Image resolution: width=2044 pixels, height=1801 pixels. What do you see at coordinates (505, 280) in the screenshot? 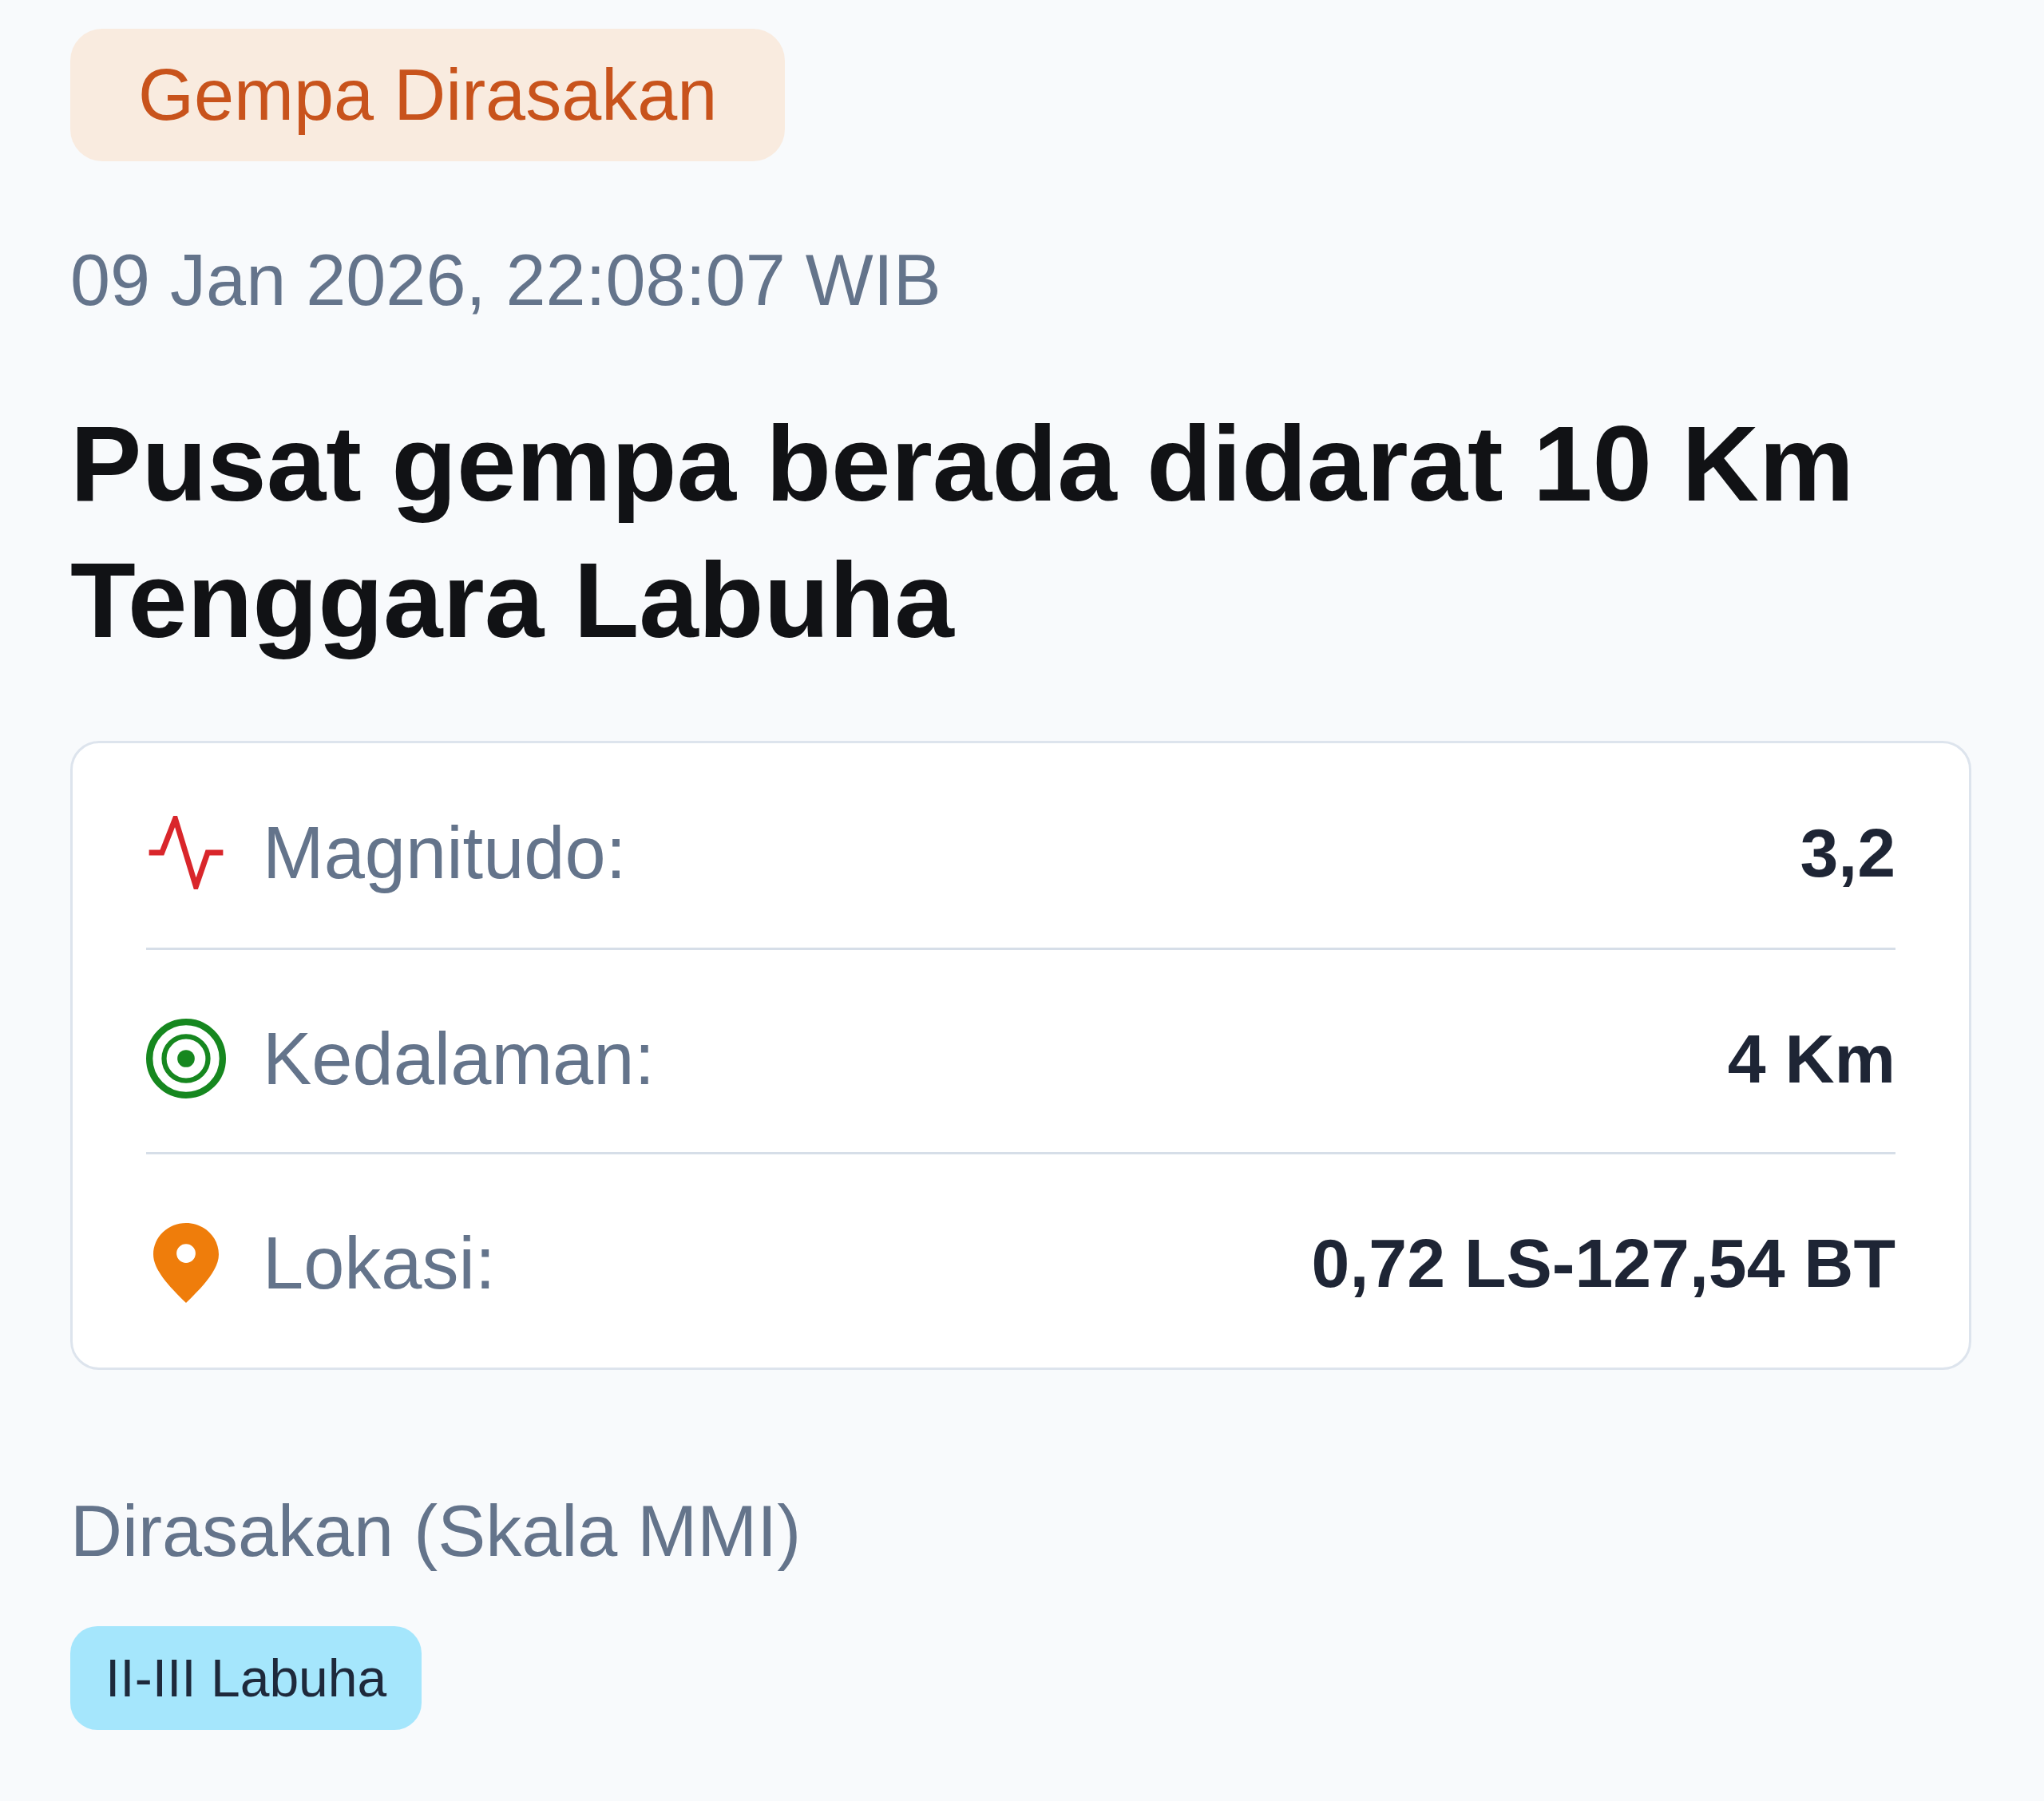
I see `timestamp: 09 Jan 2026, 22:08:07 WIB` at bounding box center [505, 280].